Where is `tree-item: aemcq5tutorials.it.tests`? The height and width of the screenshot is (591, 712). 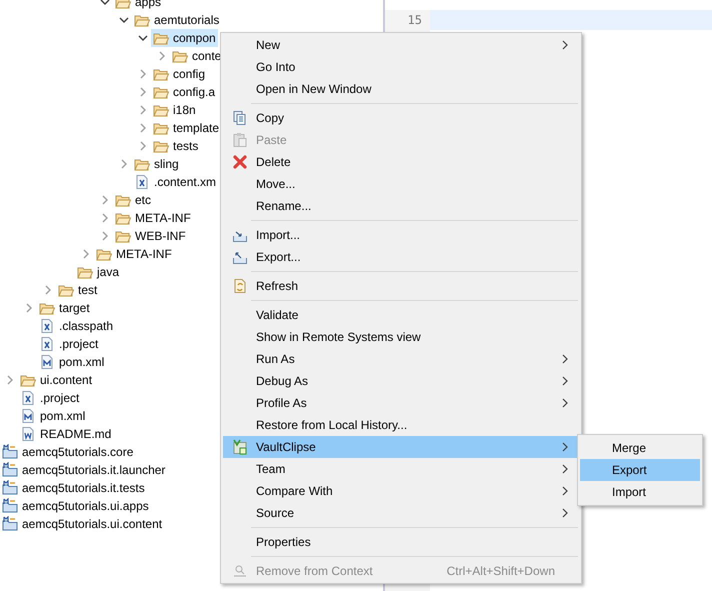 tree-item: aemcq5tutorials.it.tests is located at coordinates (73, 488).